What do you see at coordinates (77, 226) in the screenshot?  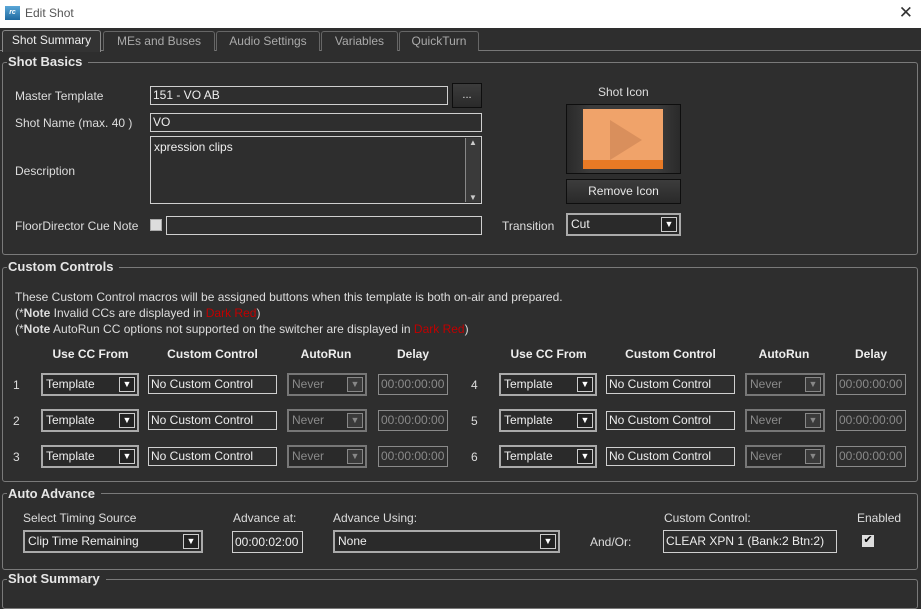 I see `floor-director-label: FloorDirector Cue Note` at bounding box center [77, 226].